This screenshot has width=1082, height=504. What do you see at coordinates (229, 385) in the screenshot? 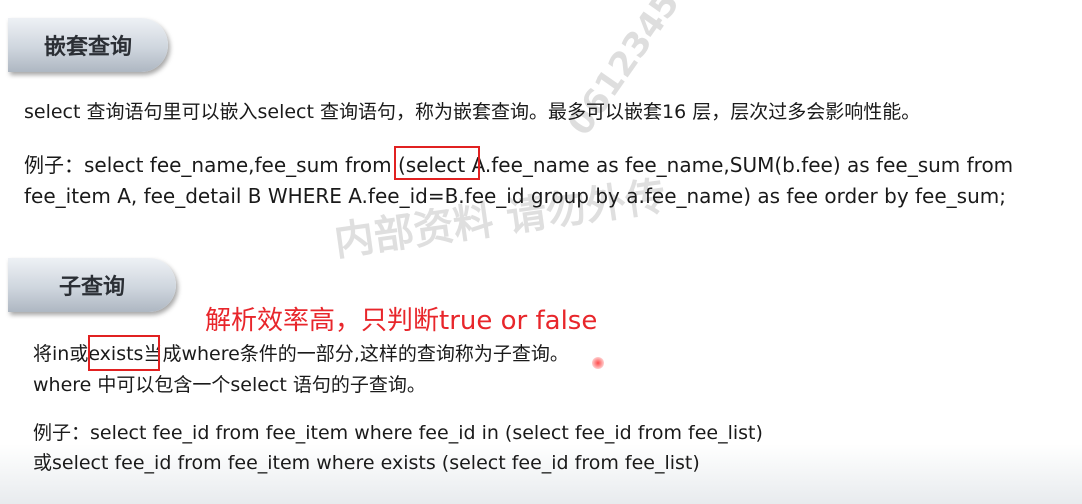
I see `subquery-description-line-2: where 中可以包含一个select 语句的子查询。` at bounding box center [229, 385].